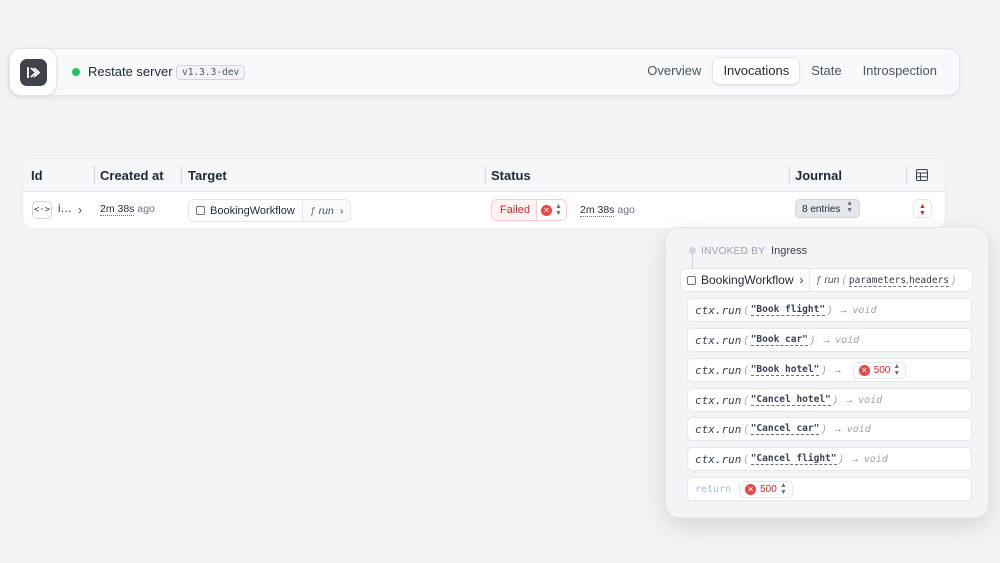 This screenshot has height=563, width=1000. I want to click on entry-arg: "Book flight", so click(788, 310).